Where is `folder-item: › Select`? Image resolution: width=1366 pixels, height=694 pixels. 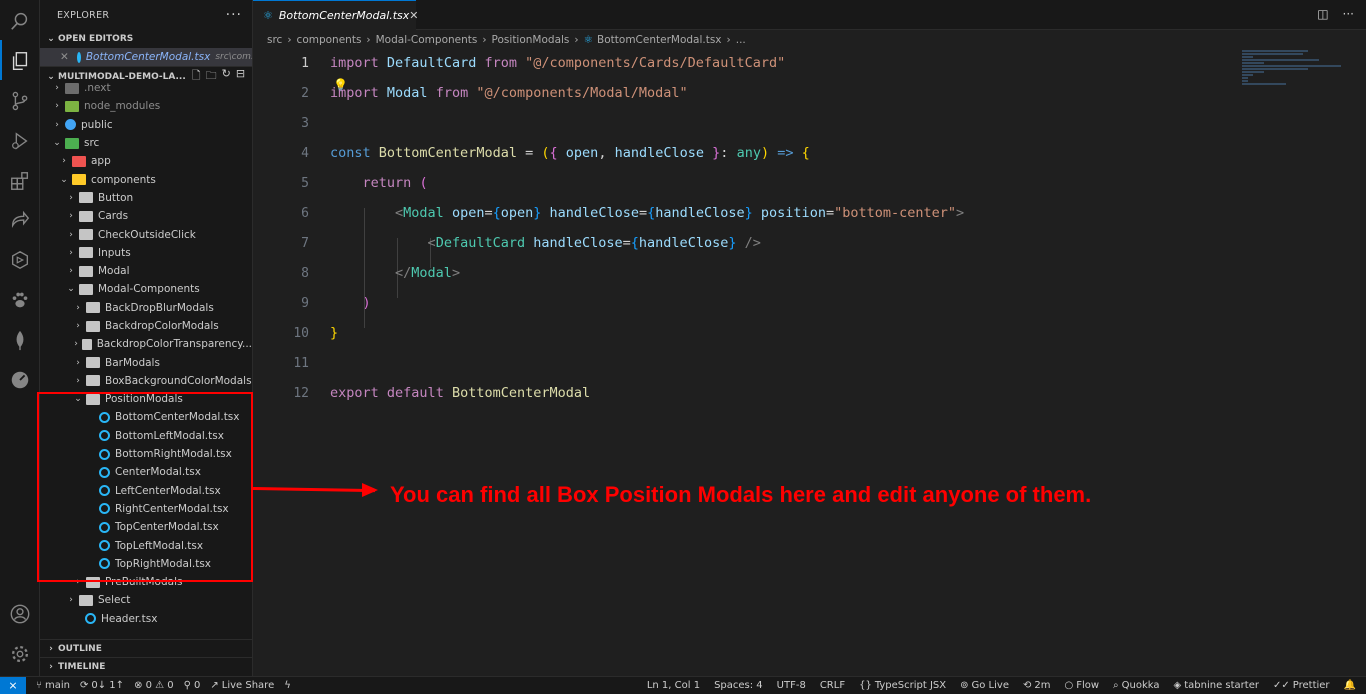
folder-item: › Select is located at coordinates (146, 600).